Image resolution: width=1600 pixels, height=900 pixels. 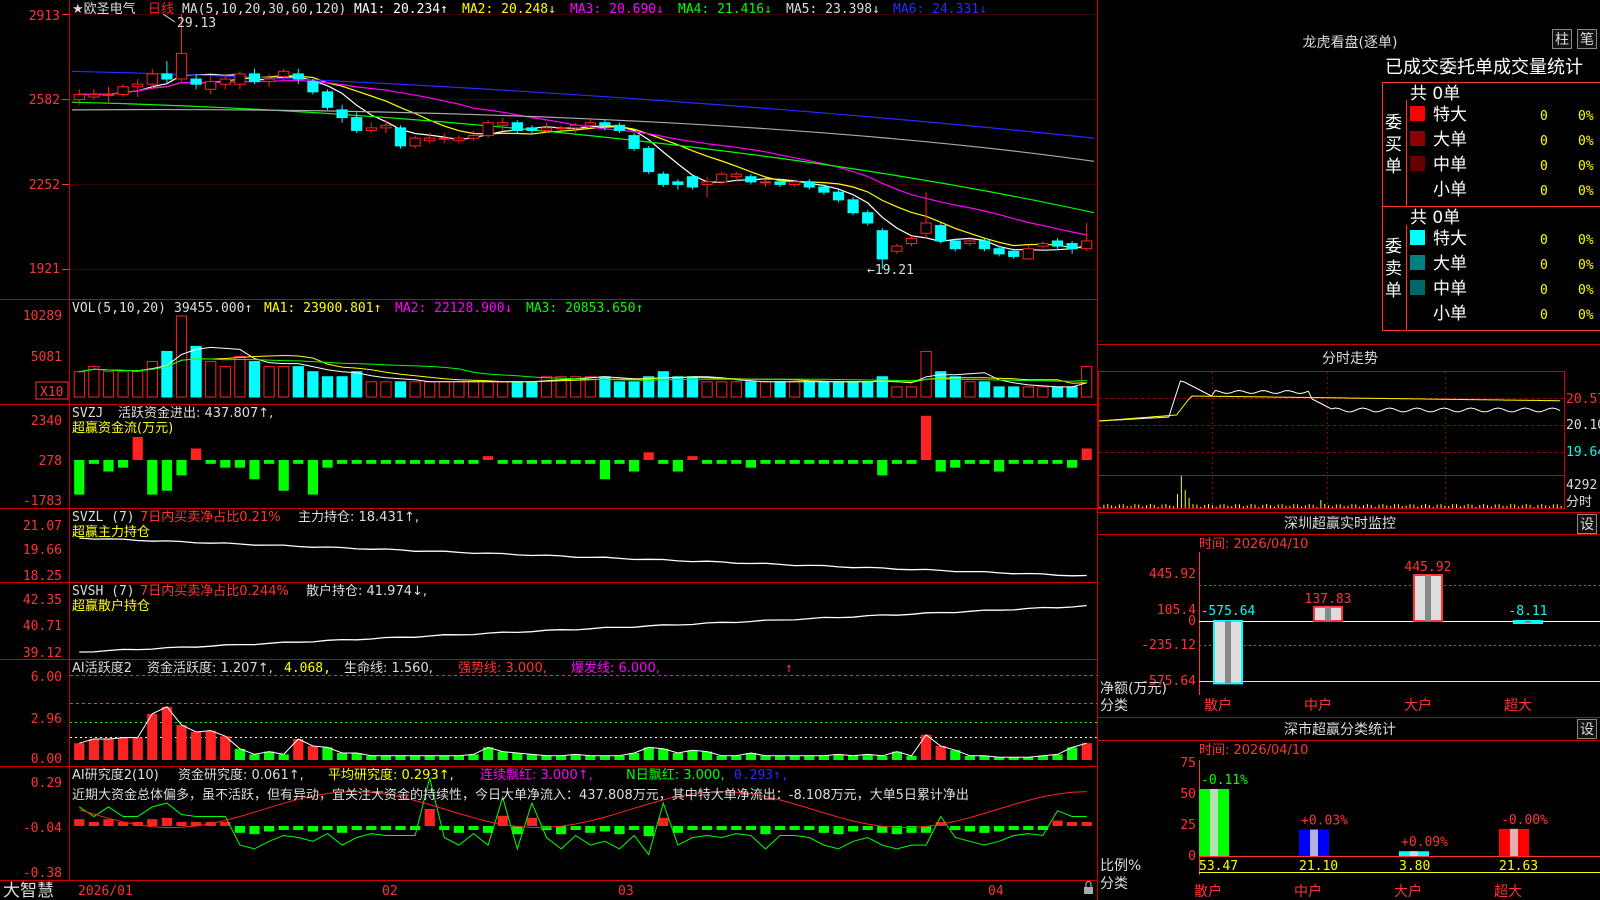 What do you see at coordinates (401, 9) in the screenshot?
I see `ma1-value: MA1: 20.234↑` at bounding box center [401, 9].